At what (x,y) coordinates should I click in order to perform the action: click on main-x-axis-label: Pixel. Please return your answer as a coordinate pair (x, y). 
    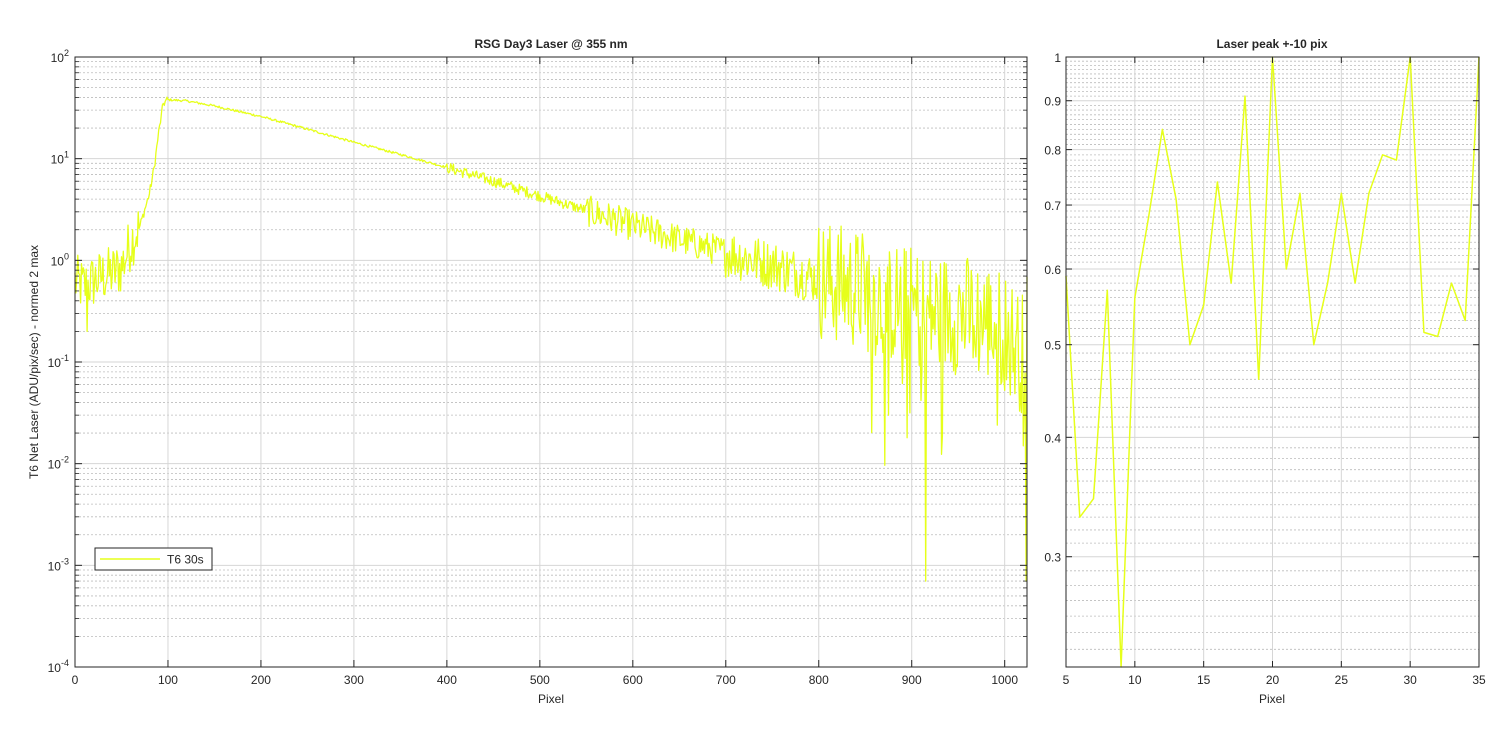
    Looking at the image, I should click on (551, 699).